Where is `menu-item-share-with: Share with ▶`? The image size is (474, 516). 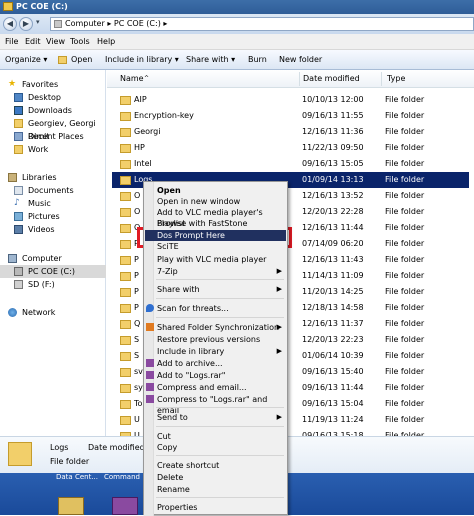
menu-item-share-with: Share with ▶ is located at coordinates (215, 289).